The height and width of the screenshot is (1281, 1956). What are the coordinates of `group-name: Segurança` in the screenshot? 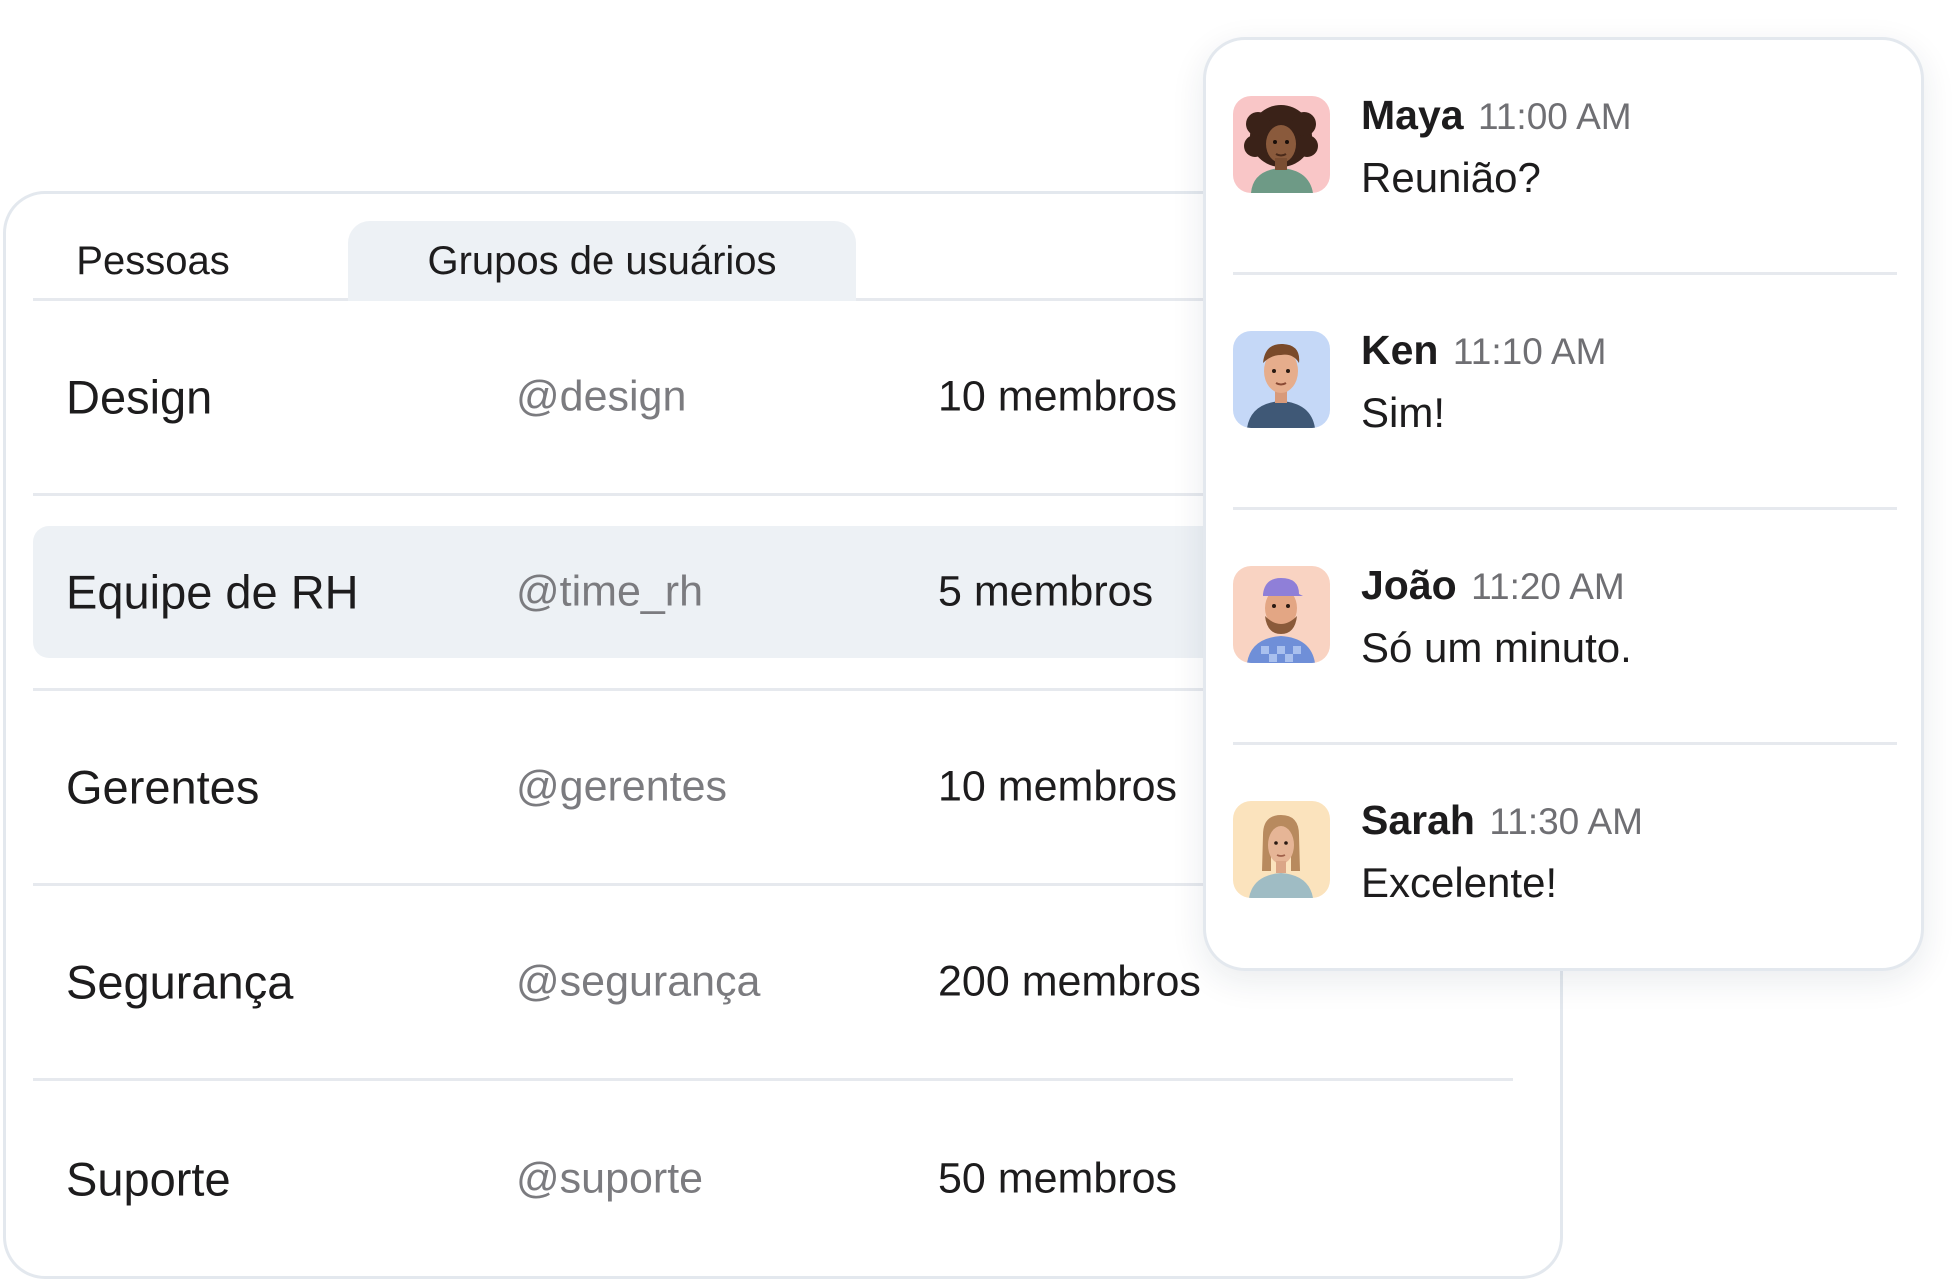 It's located at (180, 982).